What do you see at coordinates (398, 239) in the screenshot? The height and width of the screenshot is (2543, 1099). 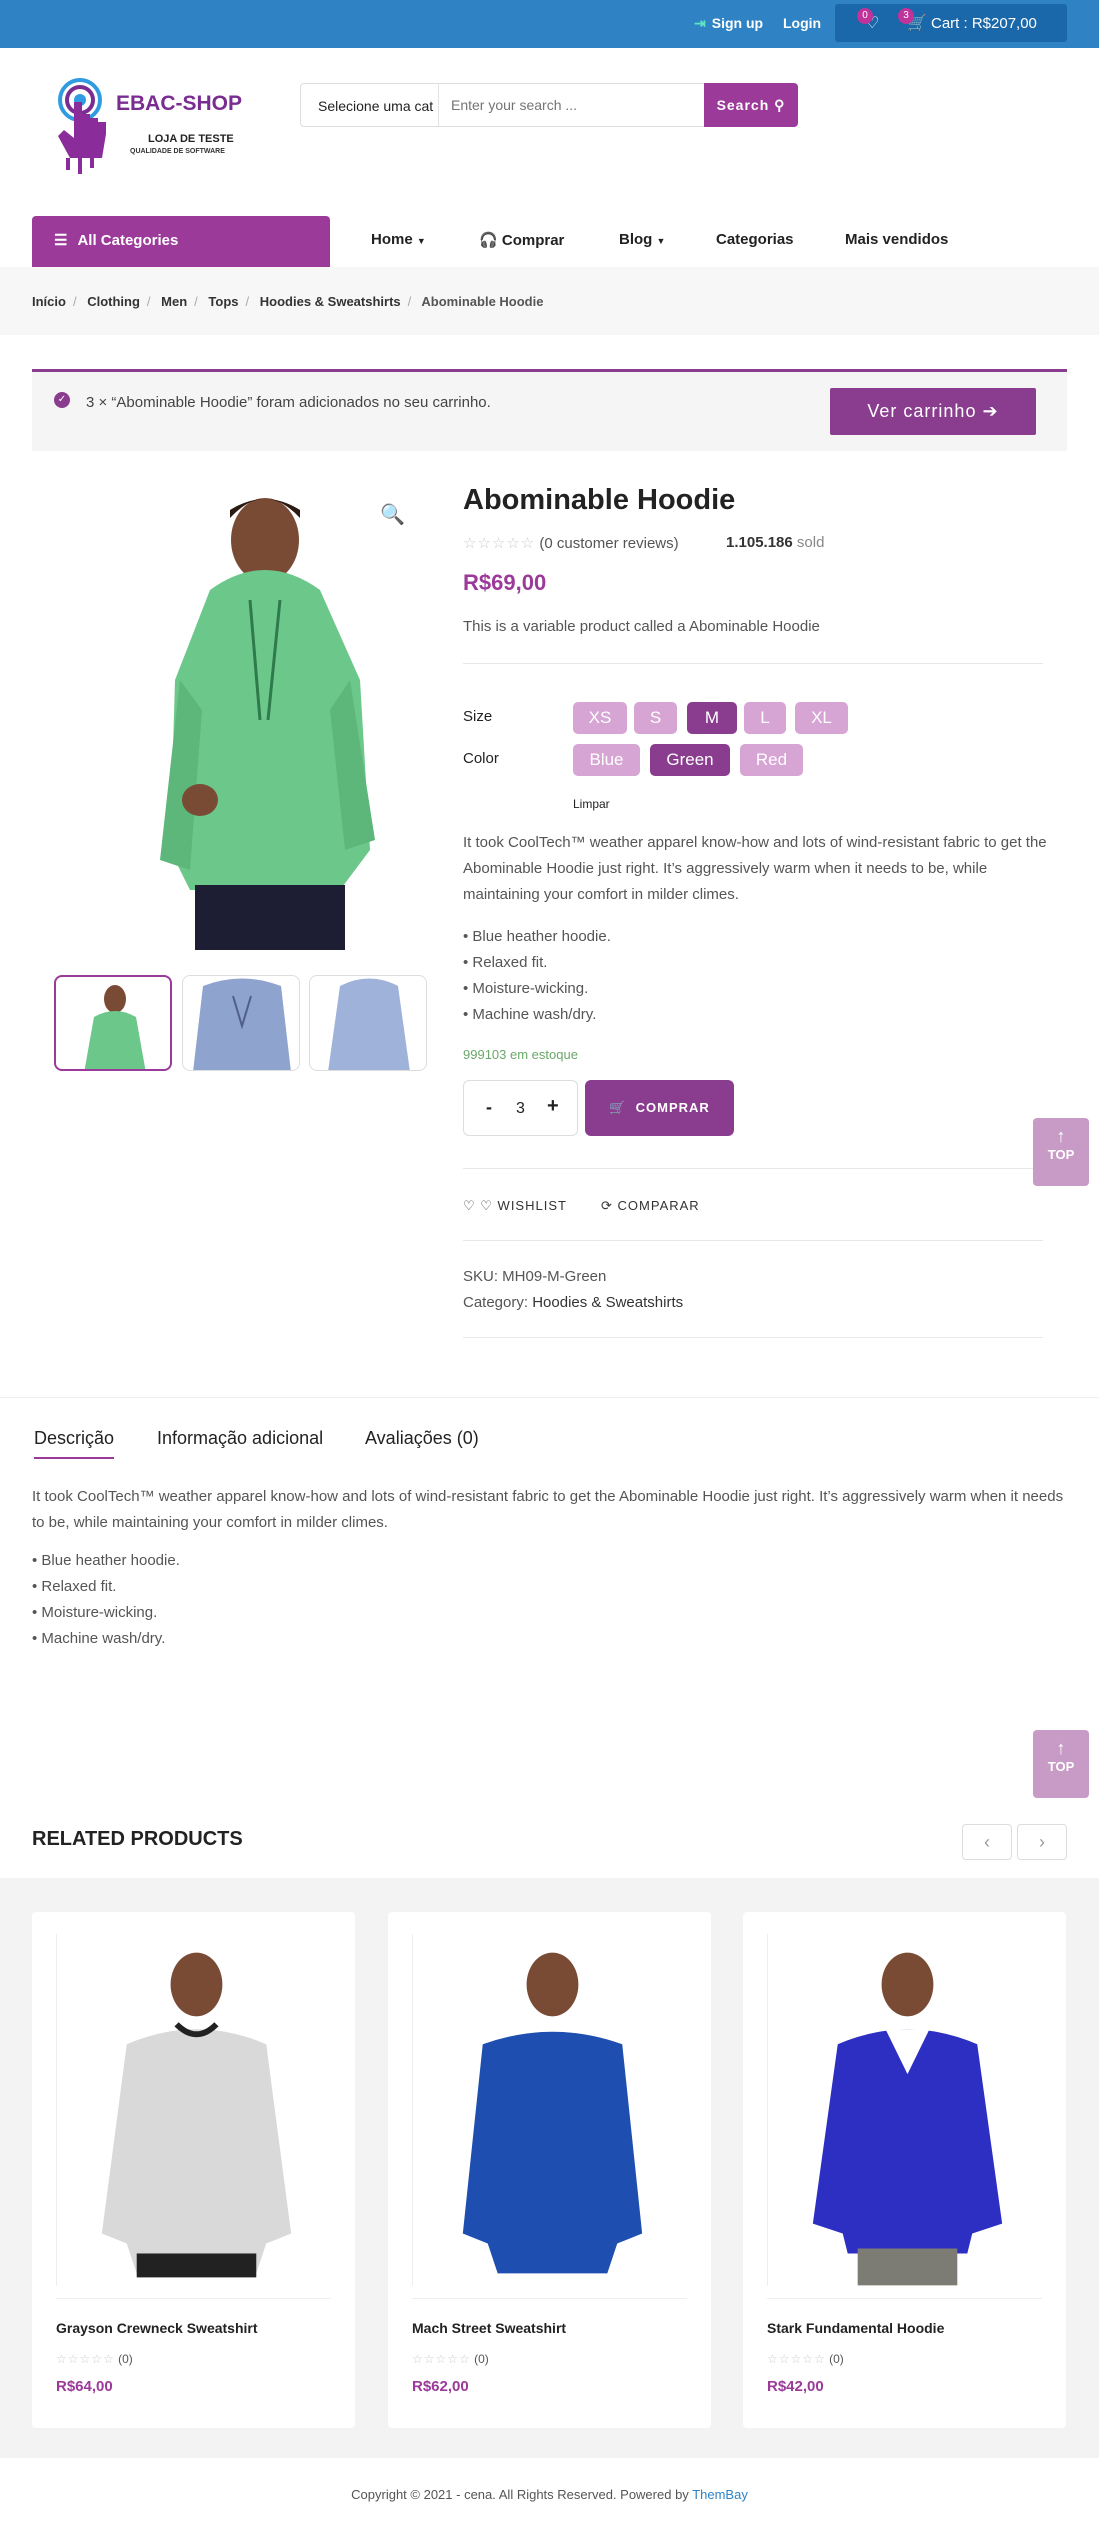 I see `nav-home: Home ▼` at bounding box center [398, 239].